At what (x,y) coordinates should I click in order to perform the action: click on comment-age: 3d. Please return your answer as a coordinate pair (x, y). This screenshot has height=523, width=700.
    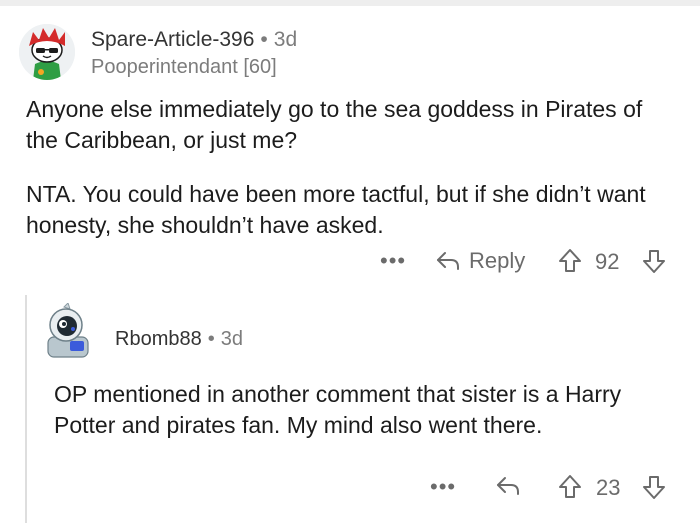
    Looking at the image, I should click on (285, 39).